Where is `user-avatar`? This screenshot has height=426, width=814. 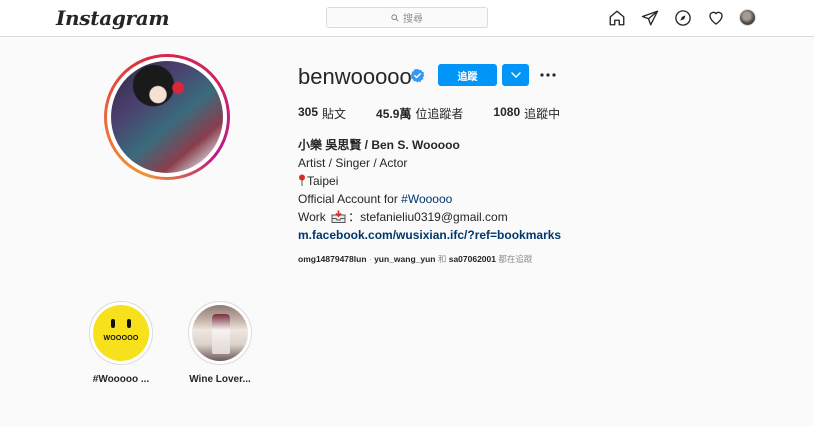 user-avatar is located at coordinates (747, 17).